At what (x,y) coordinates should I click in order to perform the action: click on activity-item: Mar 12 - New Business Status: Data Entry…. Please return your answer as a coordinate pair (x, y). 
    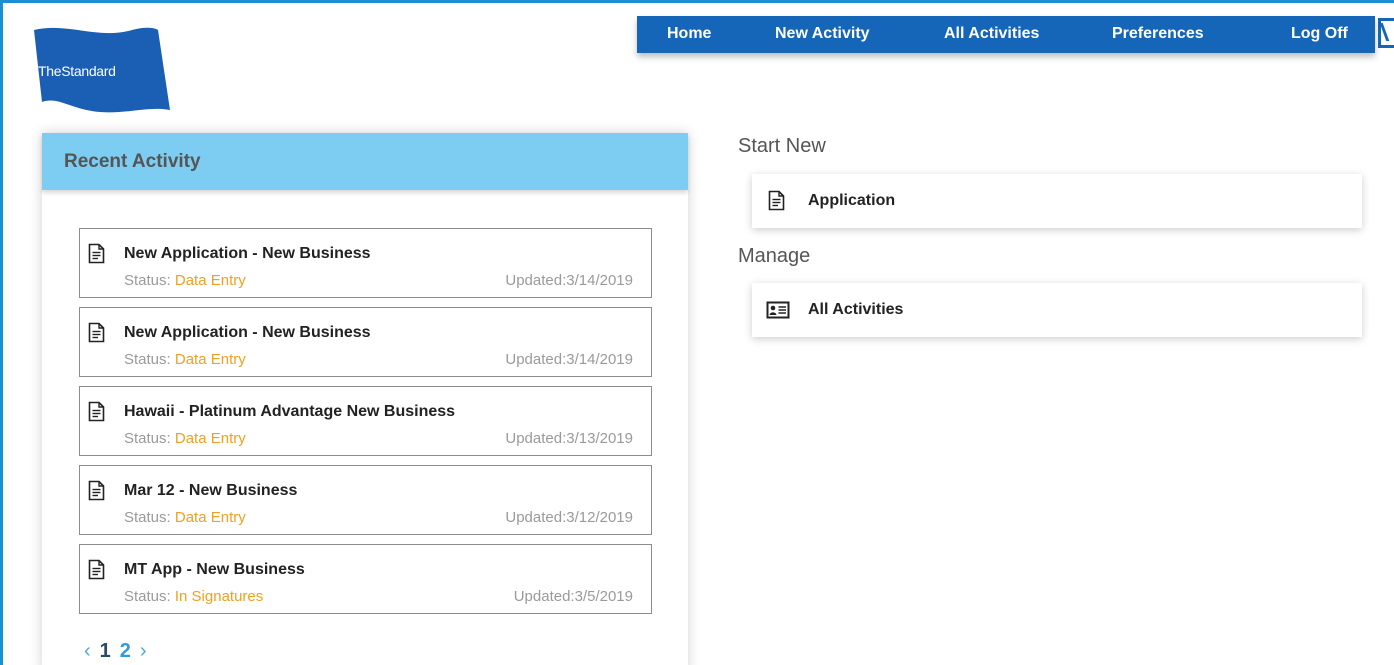
    Looking at the image, I should click on (365, 500).